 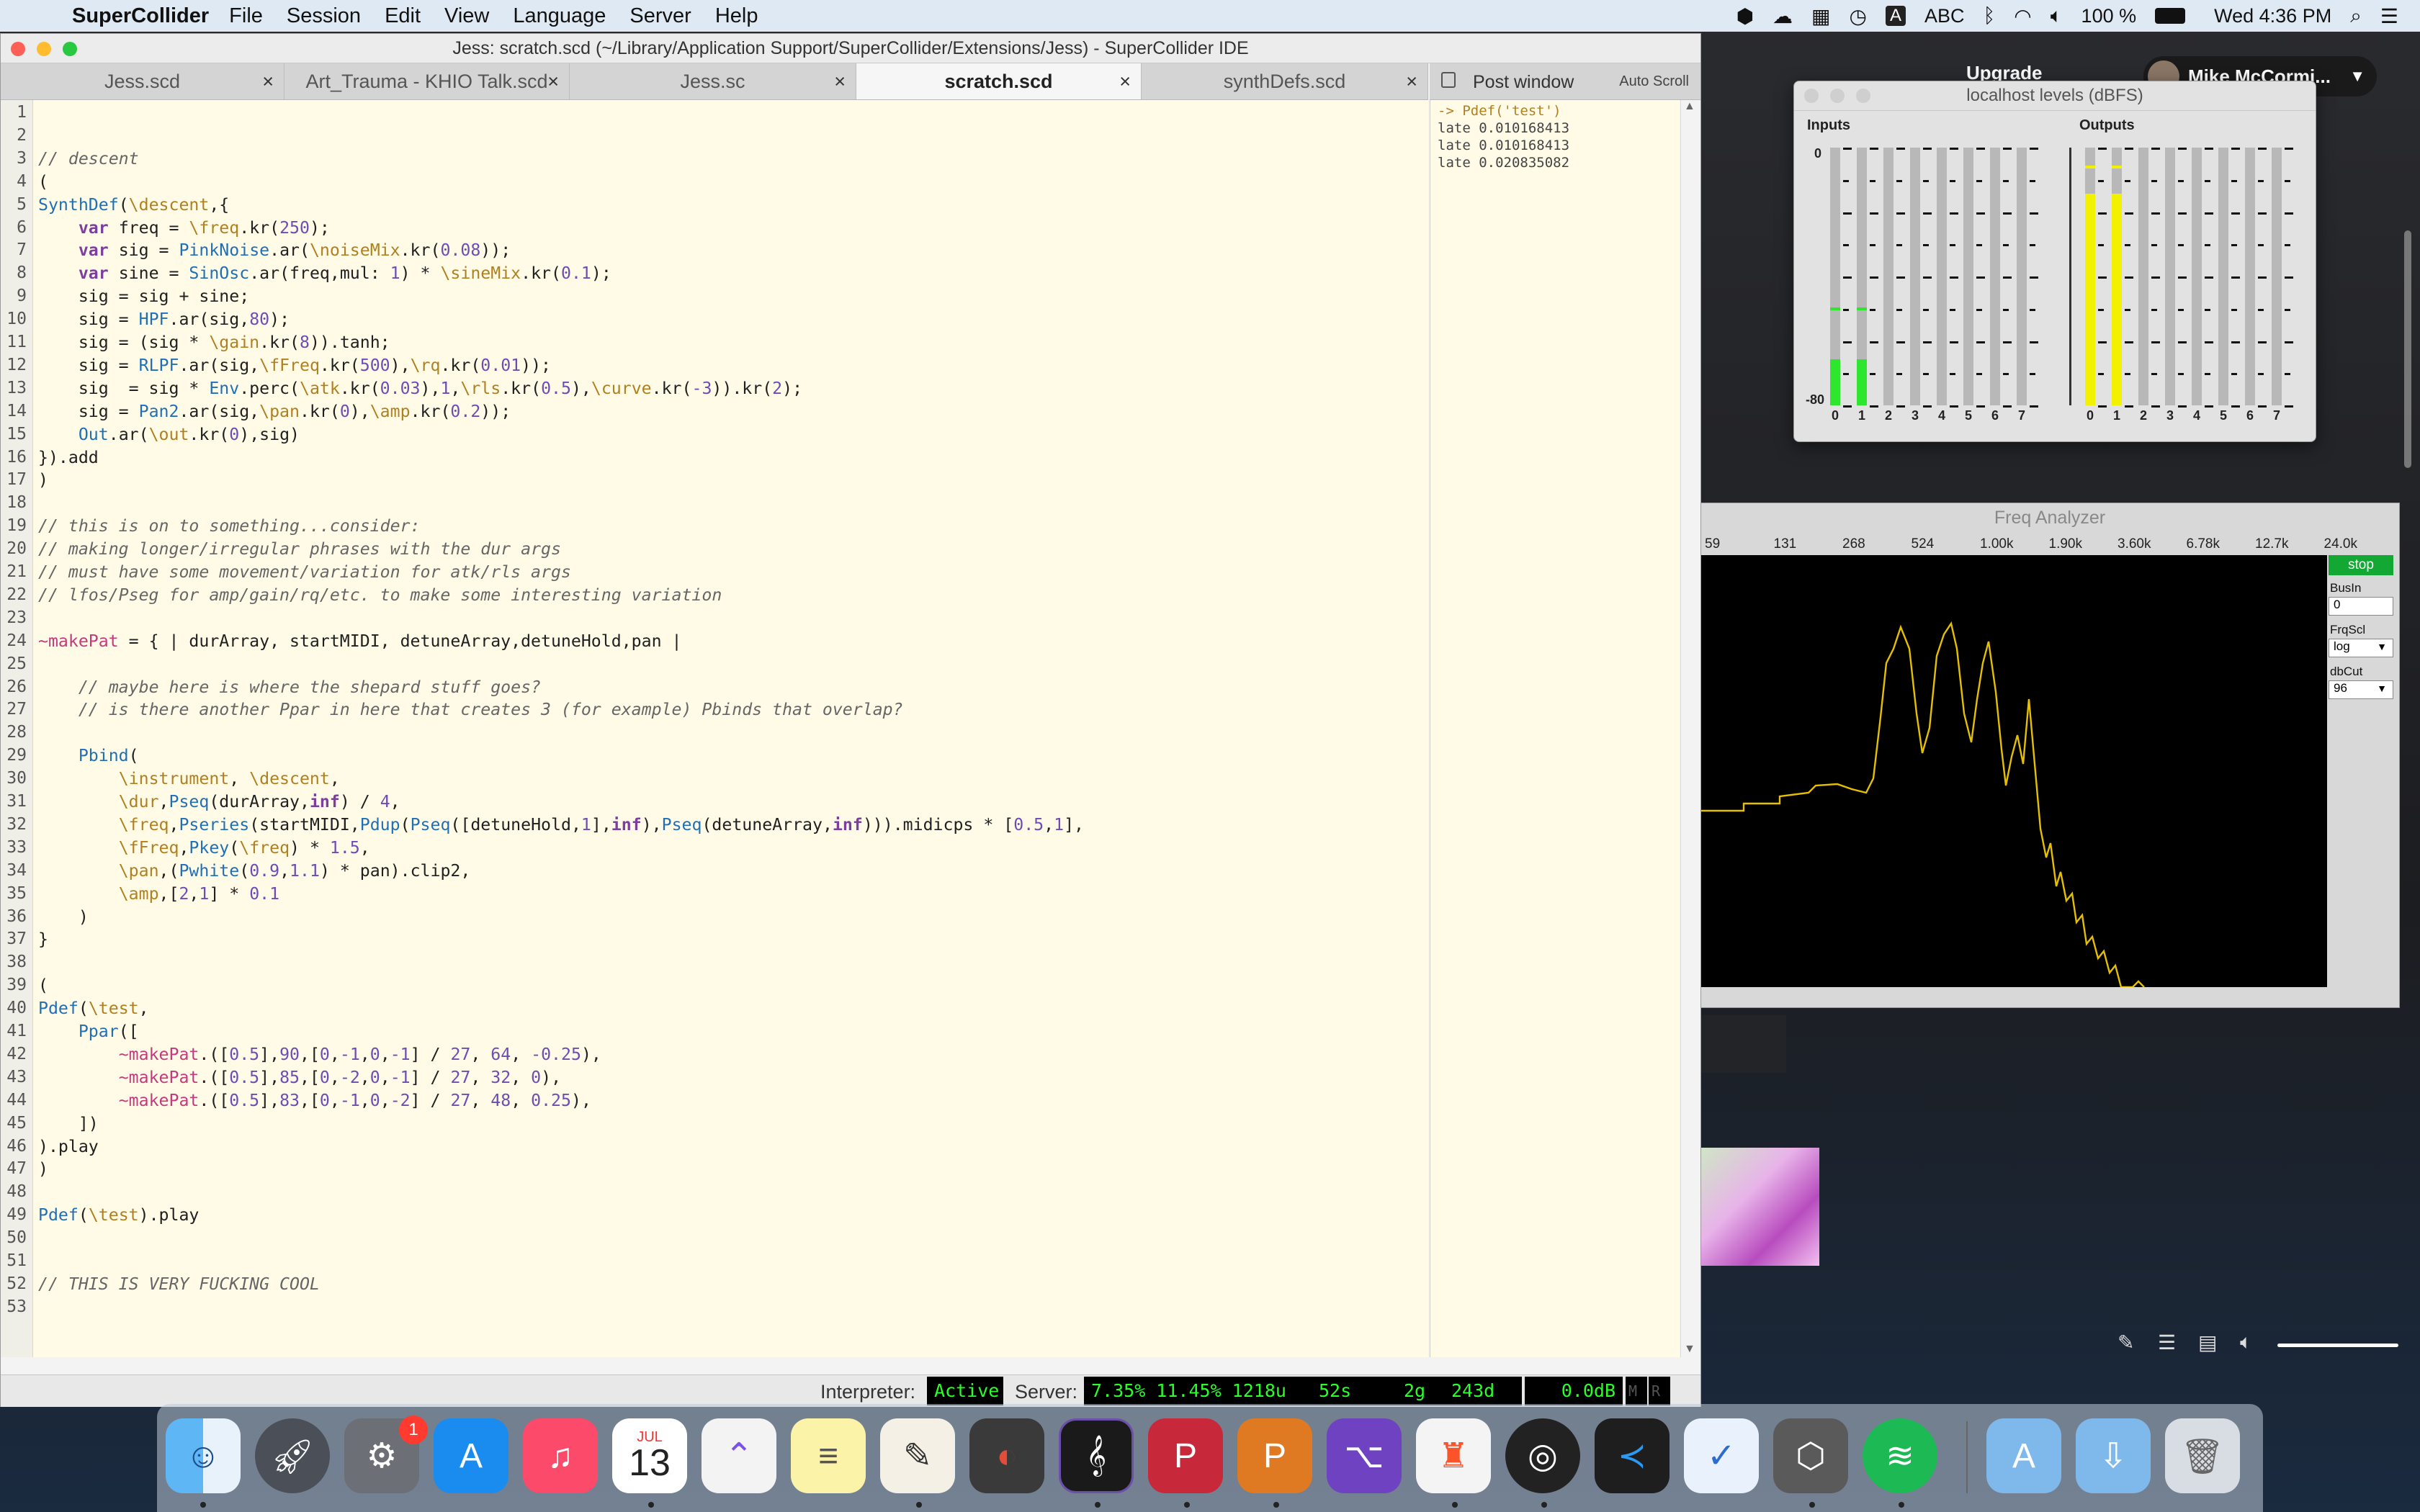 What do you see at coordinates (1783, 16) in the screenshot?
I see `drive-icon: ☁` at bounding box center [1783, 16].